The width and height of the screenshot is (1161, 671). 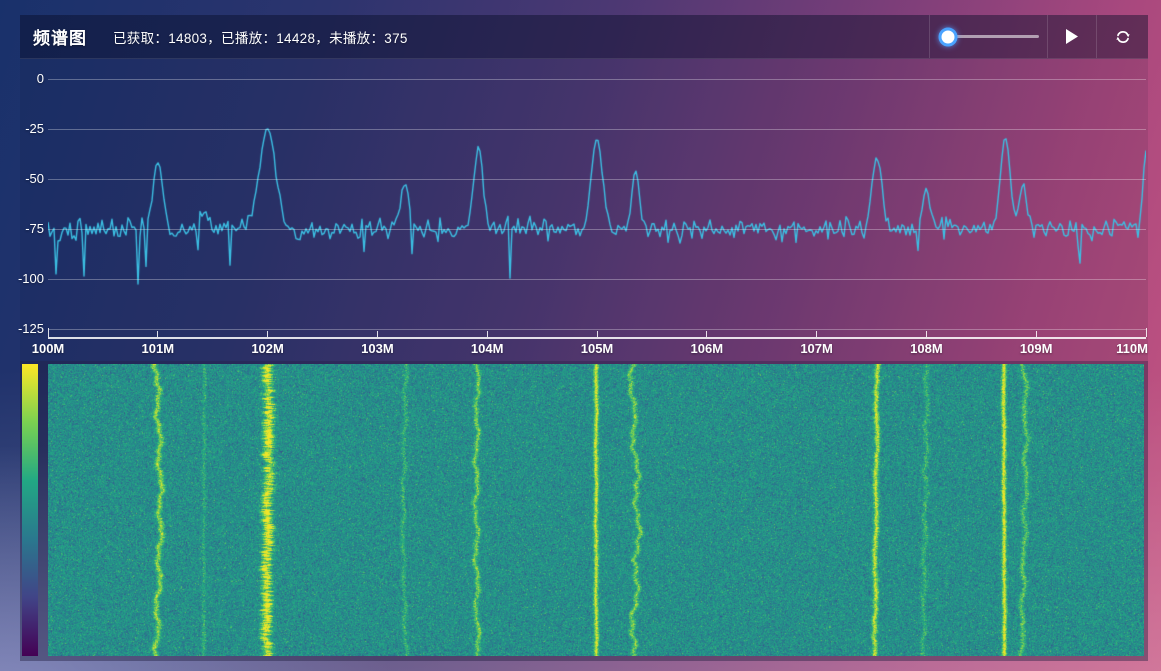 What do you see at coordinates (597, 348) in the screenshot?
I see `x-axis-label: 105M` at bounding box center [597, 348].